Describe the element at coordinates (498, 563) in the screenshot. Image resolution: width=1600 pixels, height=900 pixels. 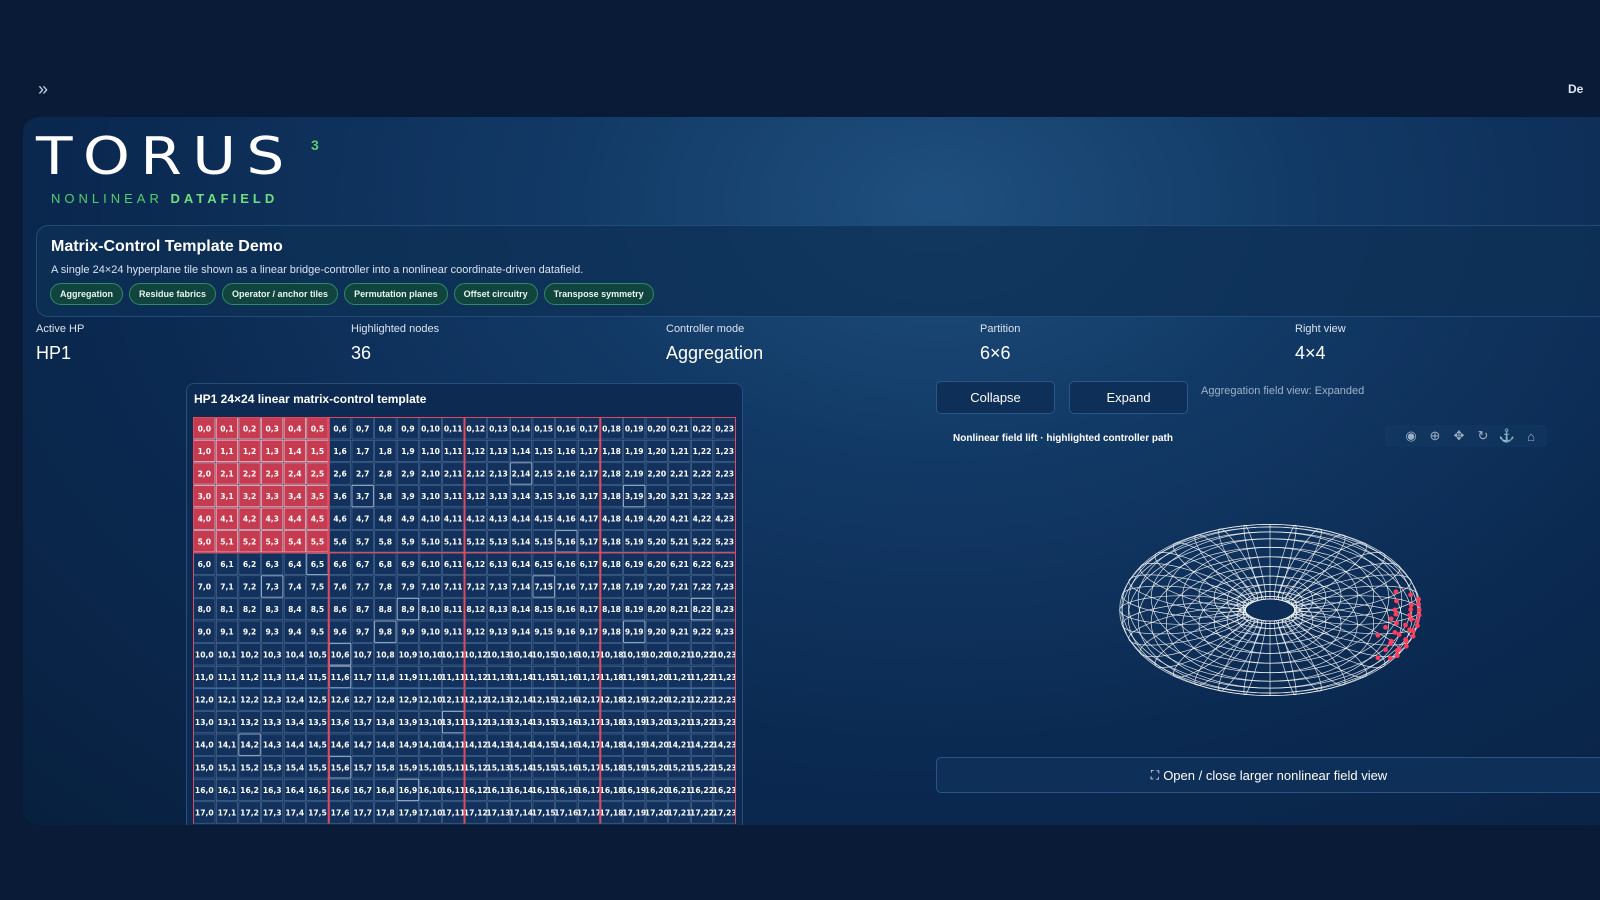
I see `matrix-cell: 6,13` at that location.